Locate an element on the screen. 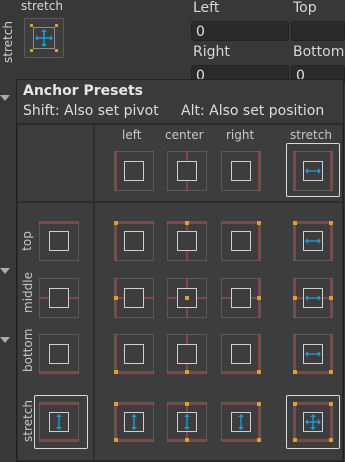 The width and height of the screenshot is (345, 462). popup-title: Anchor Presets is located at coordinates (83, 91).